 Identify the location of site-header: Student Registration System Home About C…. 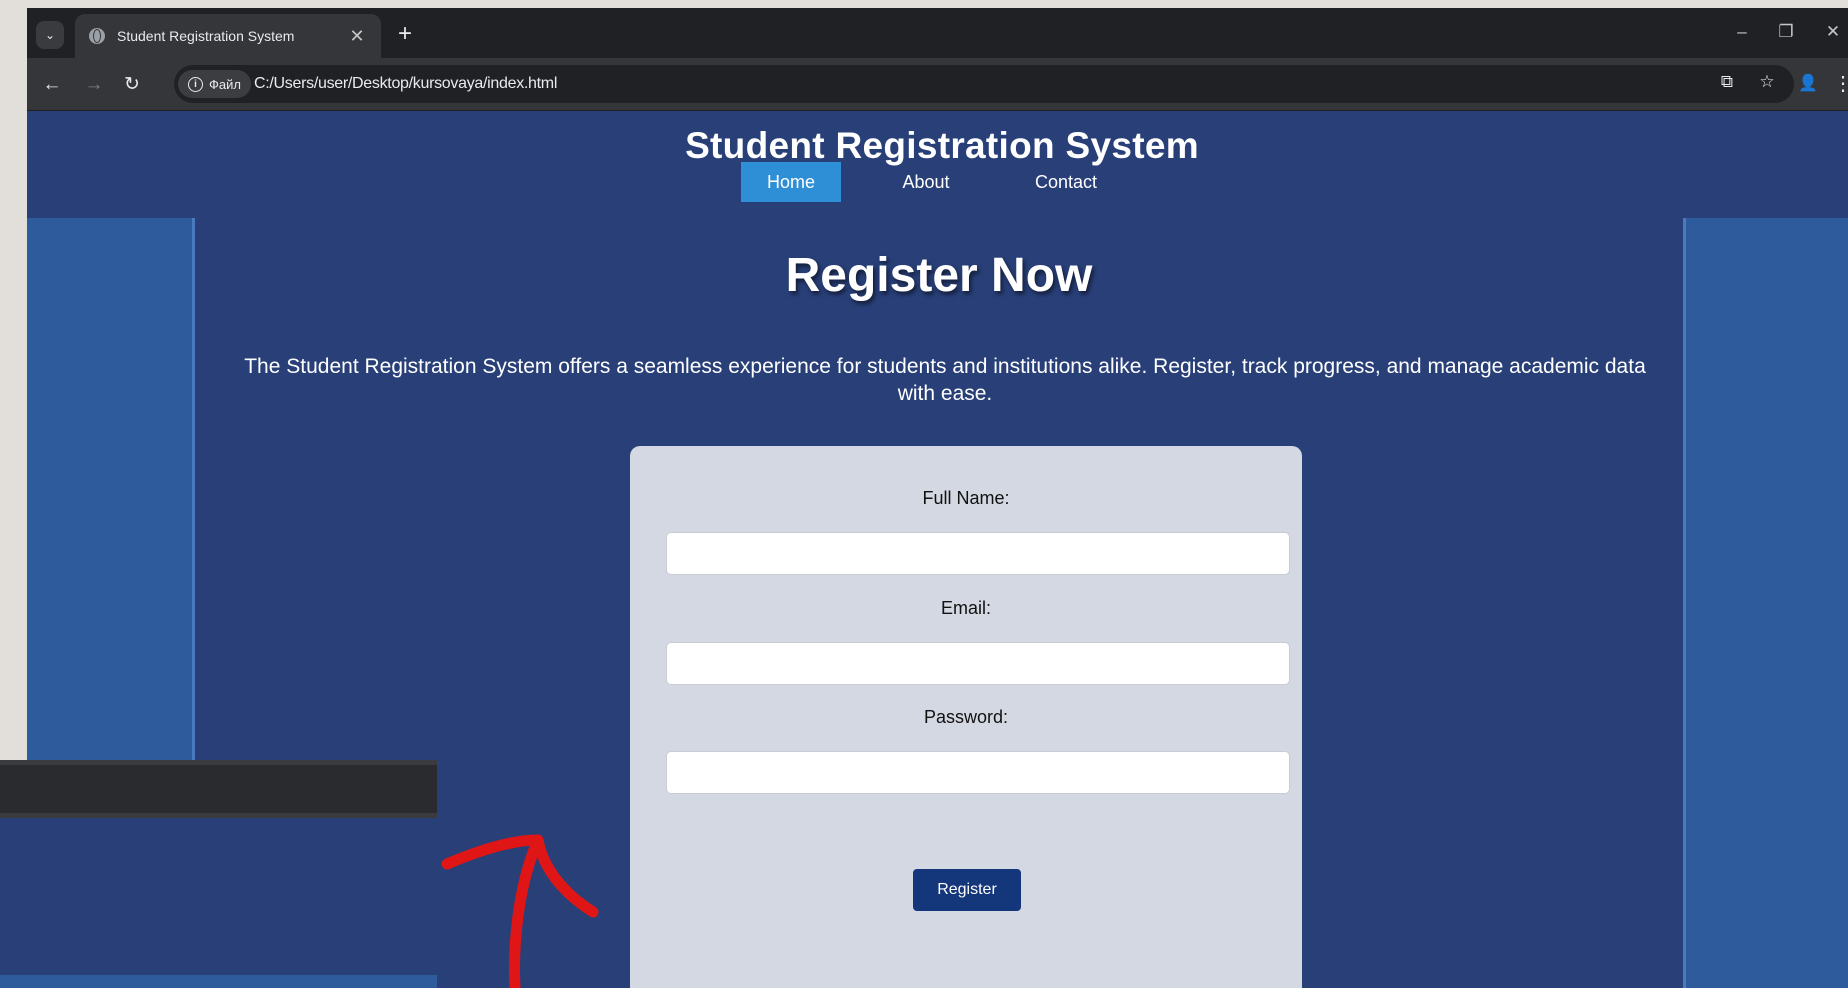
(937, 164).